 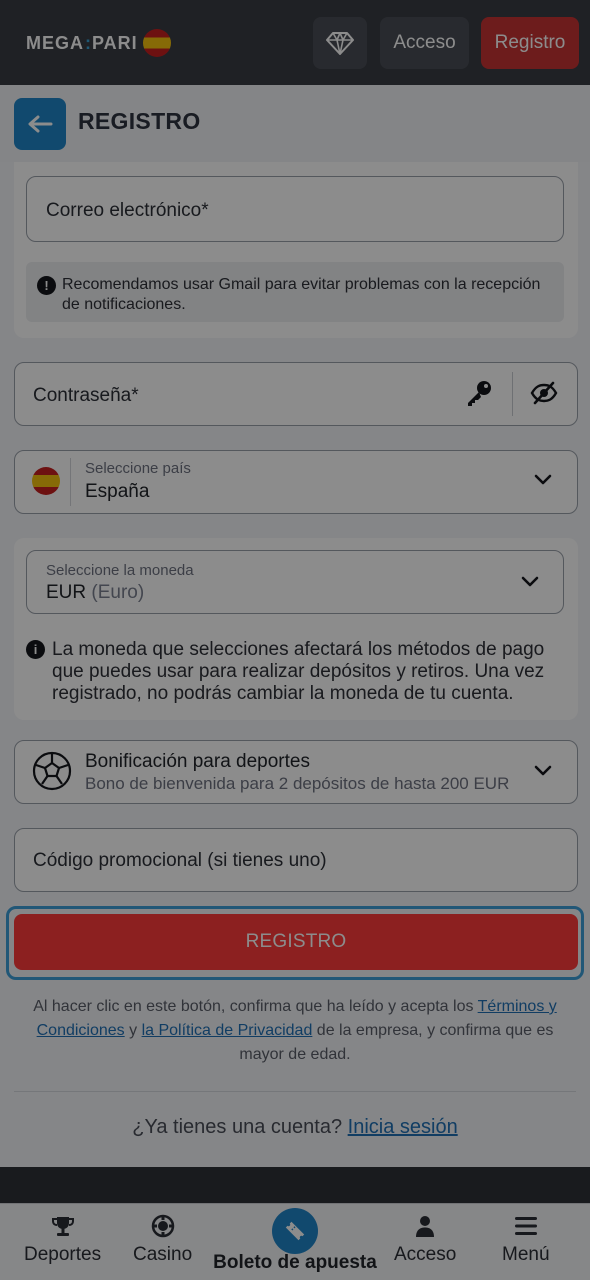 What do you see at coordinates (240, 1127) in the screenshot?
I see `login-prompt-text: ¿Ya tienes una cuenta?` at bounding box center [240, 1127].